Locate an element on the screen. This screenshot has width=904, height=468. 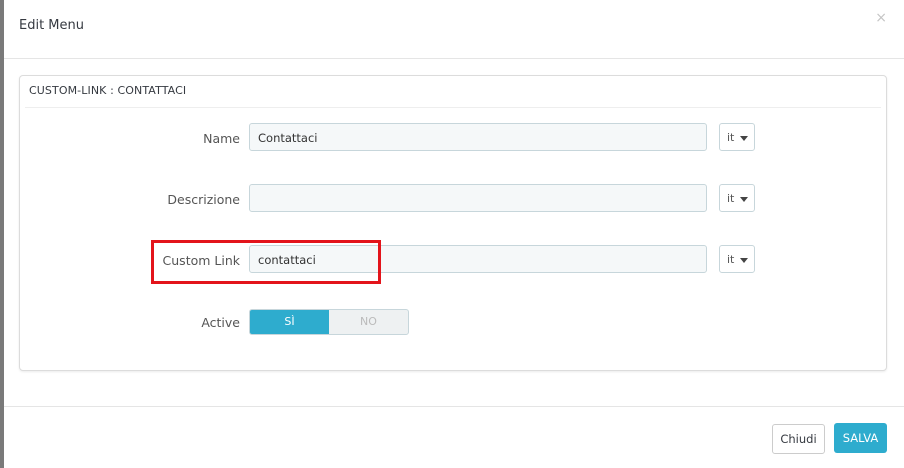
close-icon: × is located at coordinates (881, 18).